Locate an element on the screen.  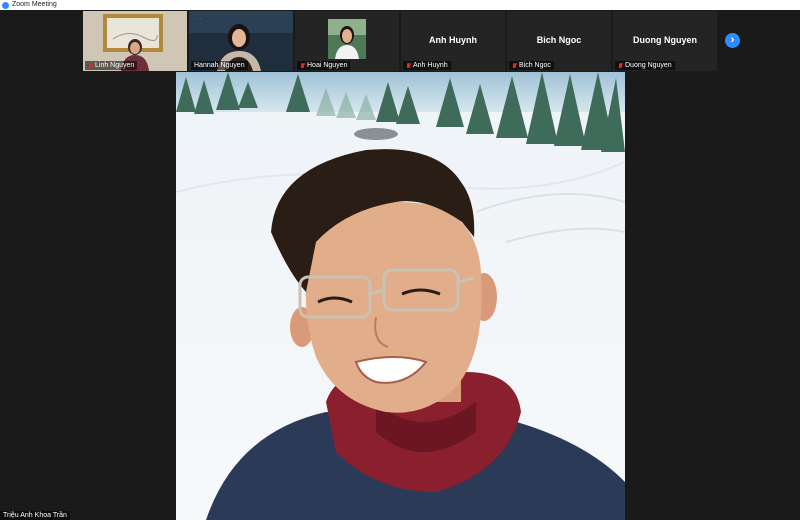
participant-name: Hannah Nguyen is located at coordinates (219, 65).